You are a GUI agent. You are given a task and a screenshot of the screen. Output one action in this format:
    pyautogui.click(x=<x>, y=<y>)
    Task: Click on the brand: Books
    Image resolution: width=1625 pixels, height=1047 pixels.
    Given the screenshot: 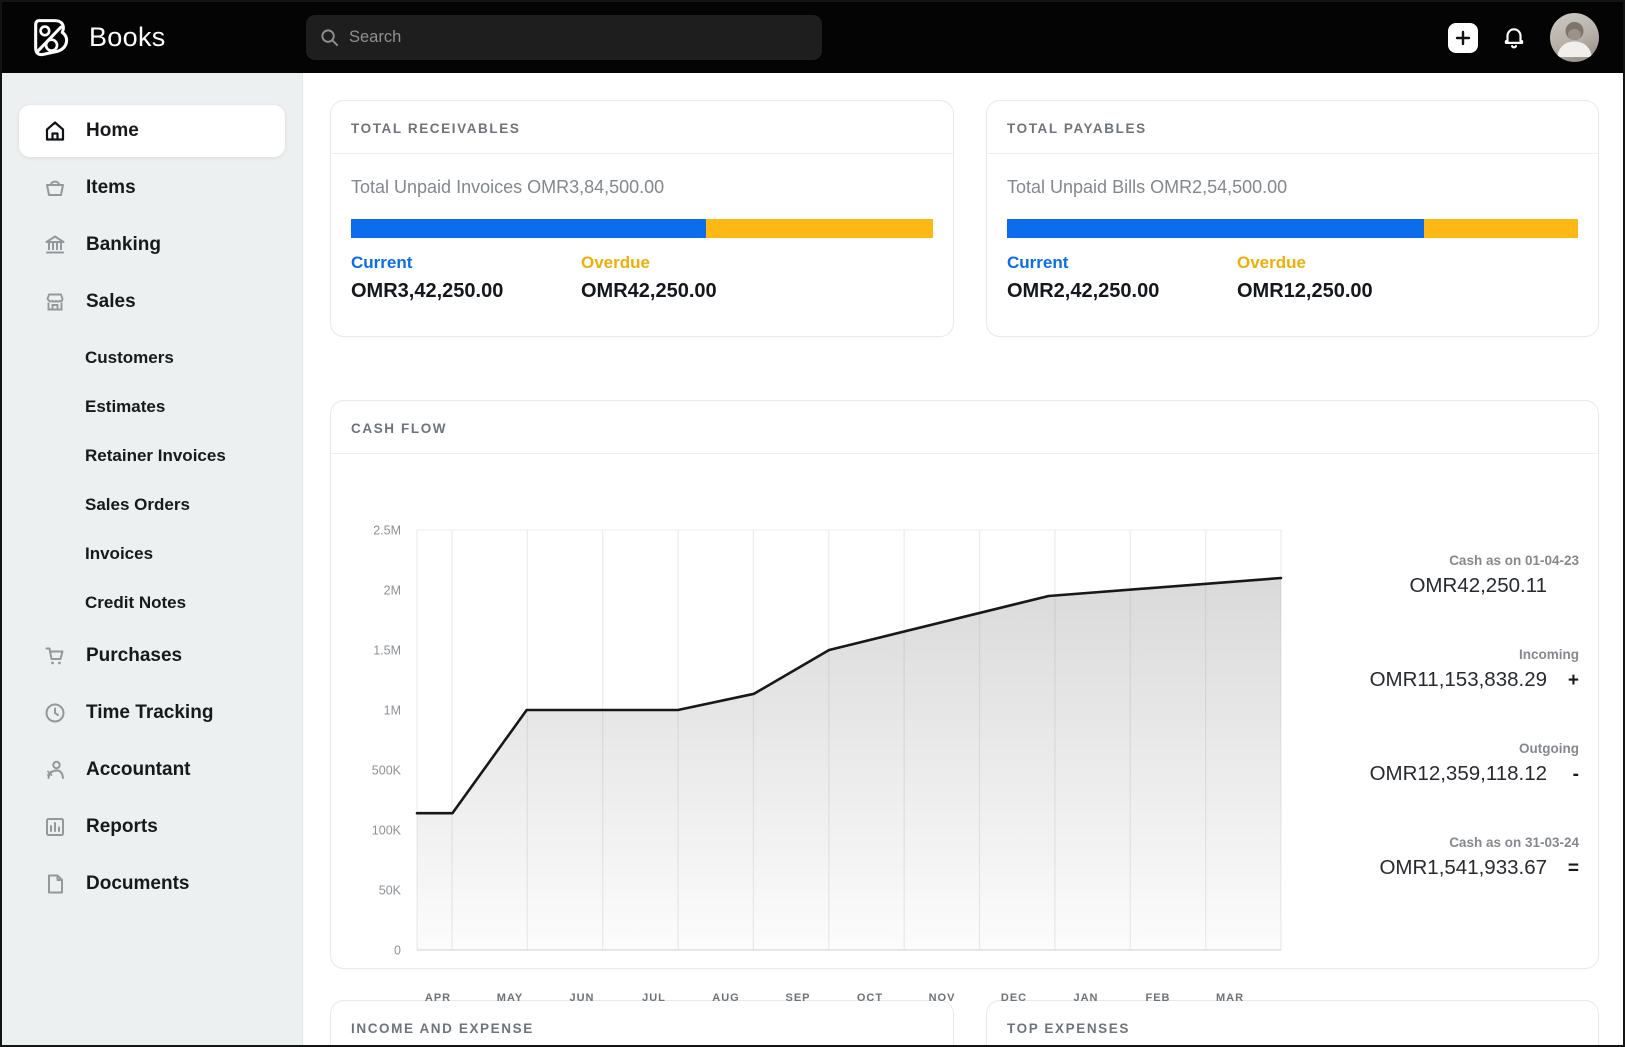 What is the action you would take?
    pyautogui.click(x=152, y=37)
    